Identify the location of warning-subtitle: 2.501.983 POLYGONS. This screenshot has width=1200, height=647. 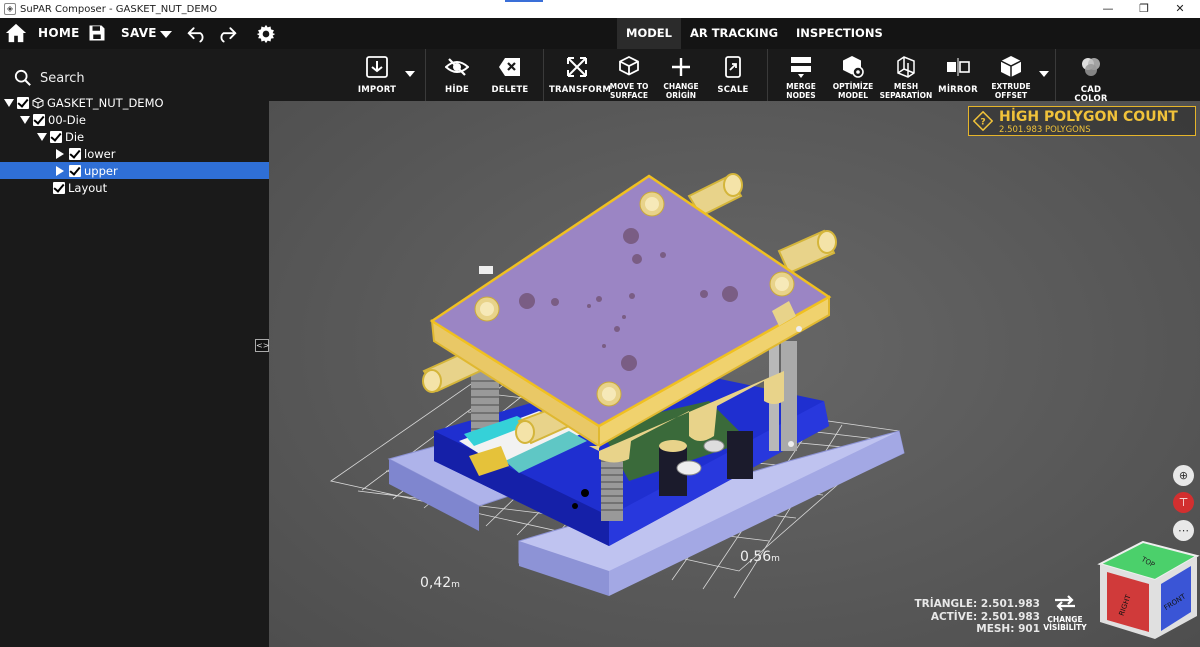
(1045, 130).